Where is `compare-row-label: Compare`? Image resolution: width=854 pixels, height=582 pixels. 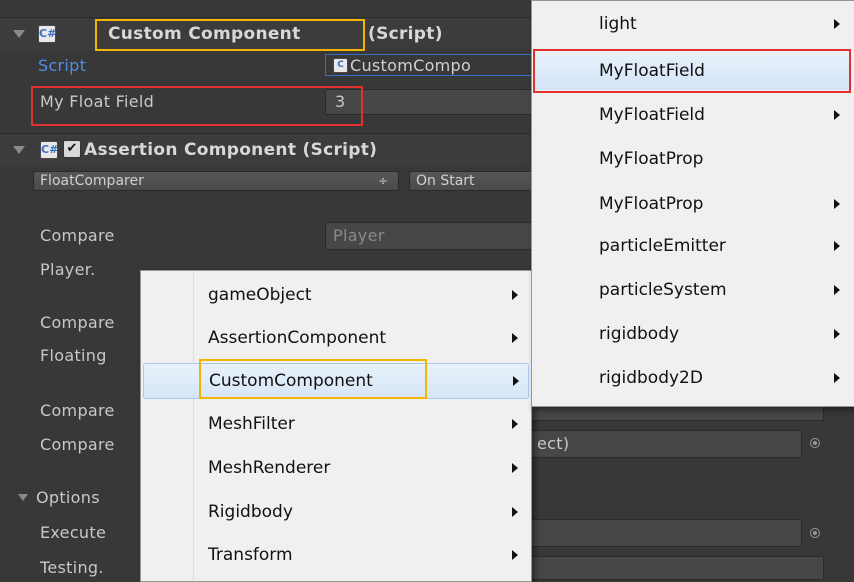 compare-row-label: Compare is located at coordinates (77, 410).